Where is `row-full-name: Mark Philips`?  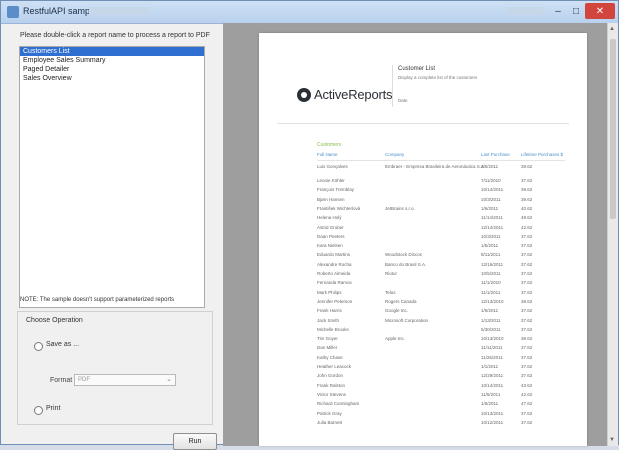 row-full-name: Mark Philips is located at coordinates (329, 292).